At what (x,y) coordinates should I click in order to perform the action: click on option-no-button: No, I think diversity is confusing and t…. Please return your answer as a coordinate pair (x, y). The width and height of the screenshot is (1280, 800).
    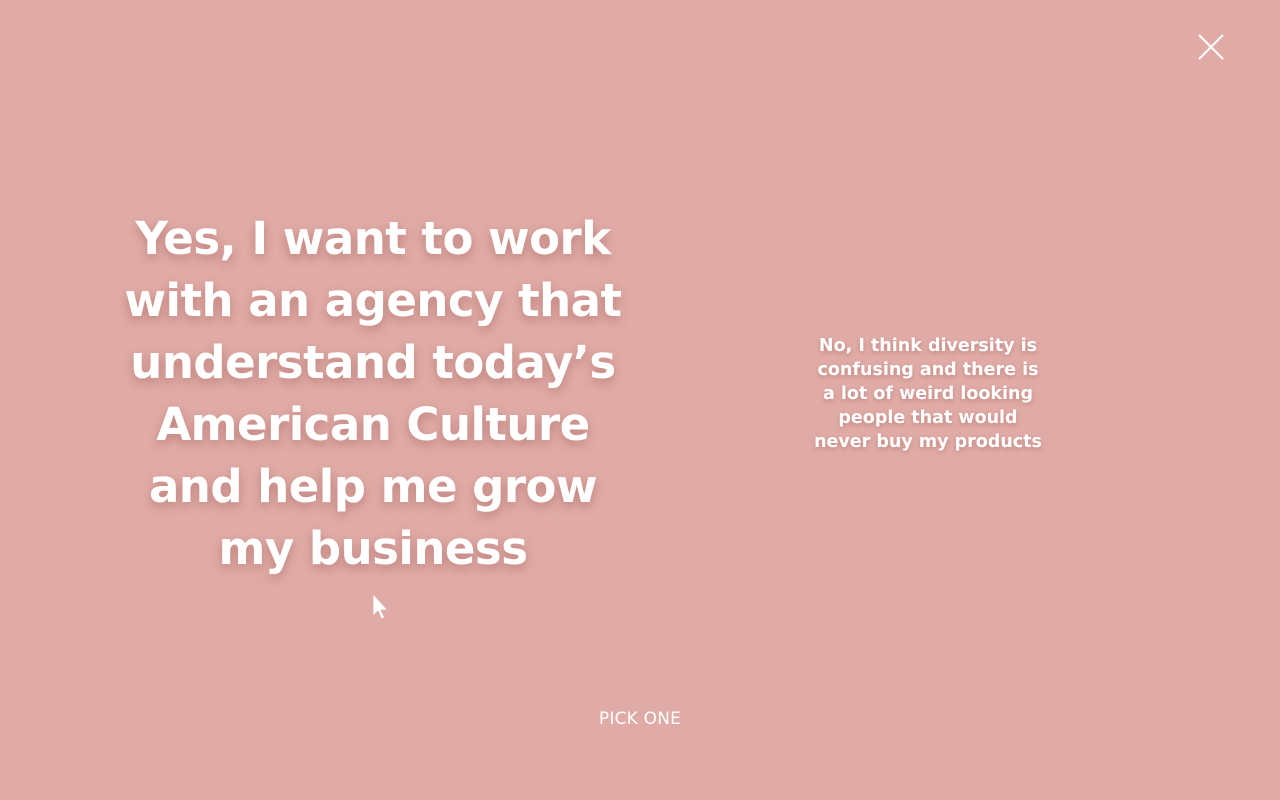
    Looking at the image, I should click on (928, 394).